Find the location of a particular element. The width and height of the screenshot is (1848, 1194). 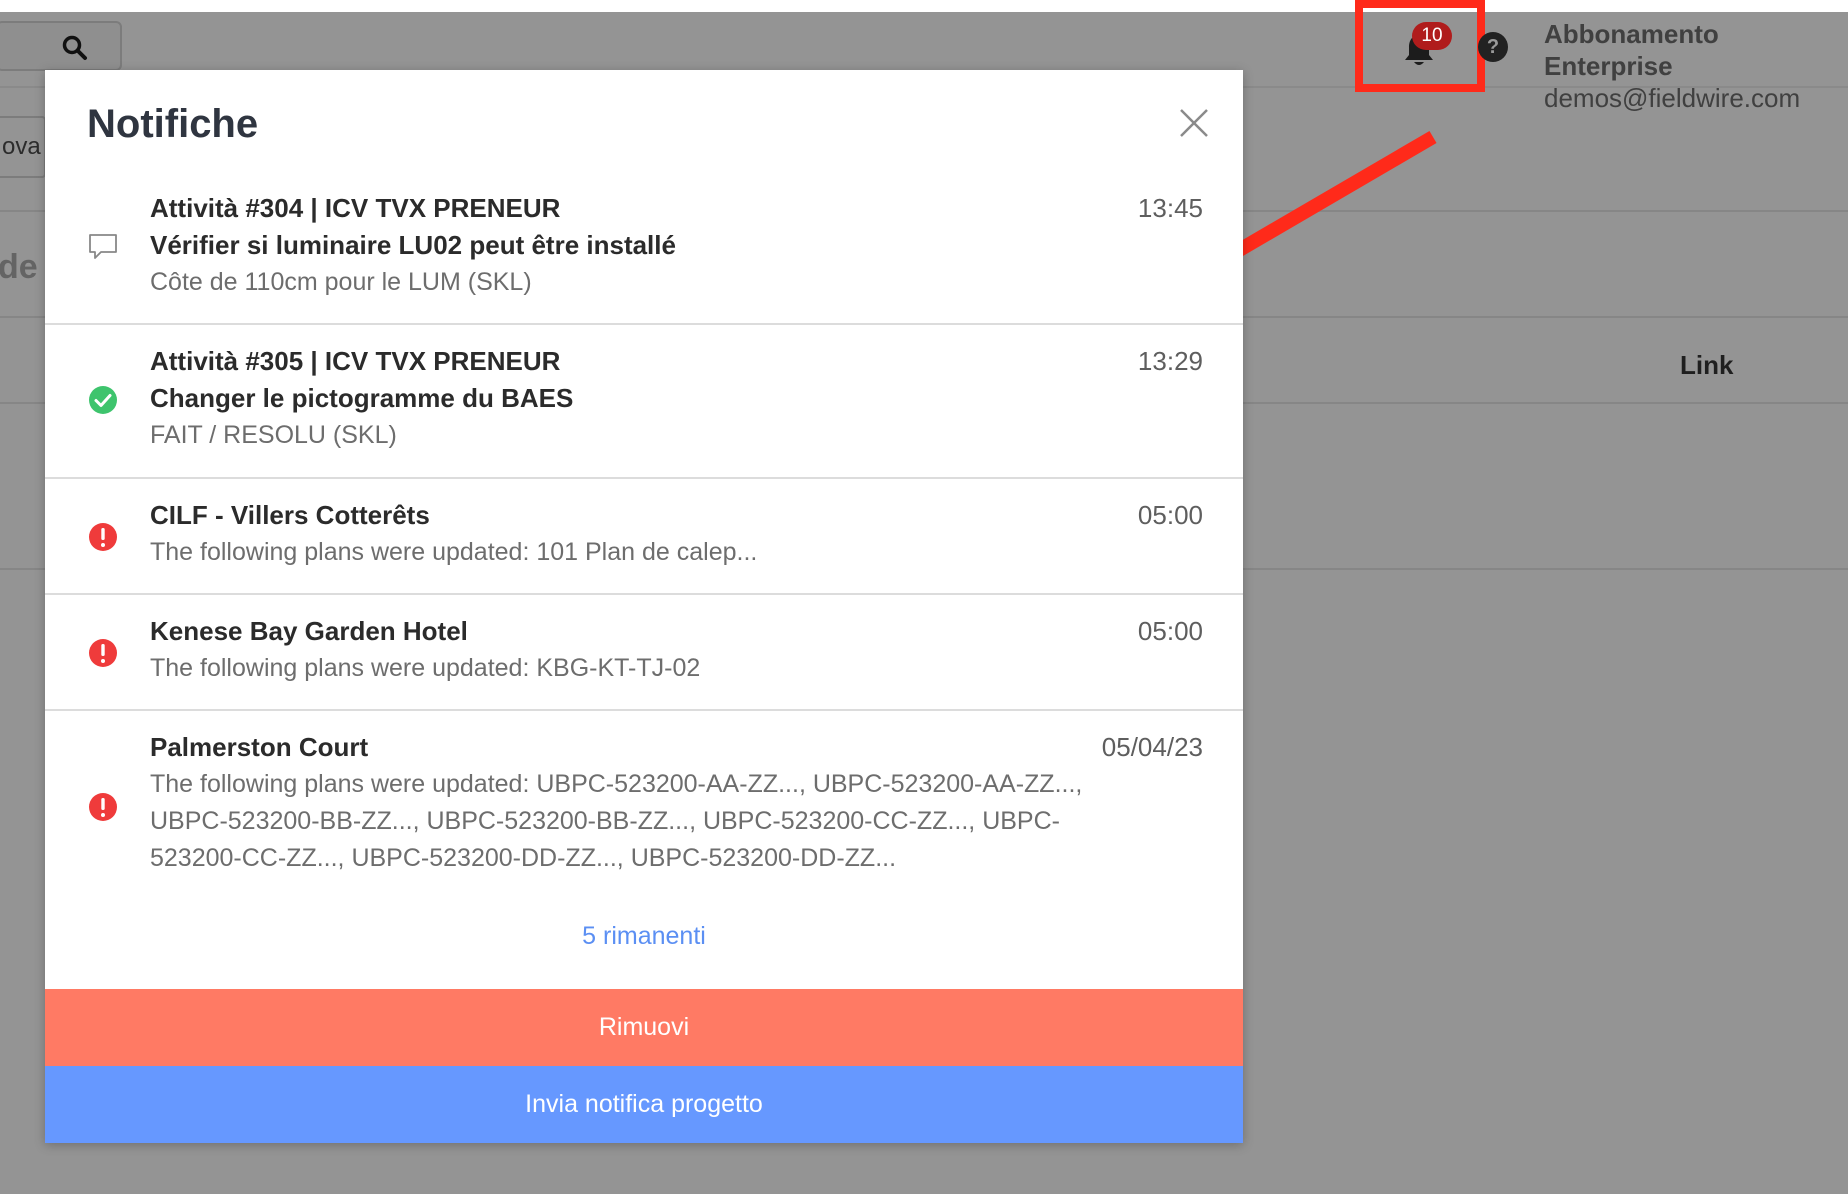

notification-time: 13:45 is located at coordinates (1170, 208).